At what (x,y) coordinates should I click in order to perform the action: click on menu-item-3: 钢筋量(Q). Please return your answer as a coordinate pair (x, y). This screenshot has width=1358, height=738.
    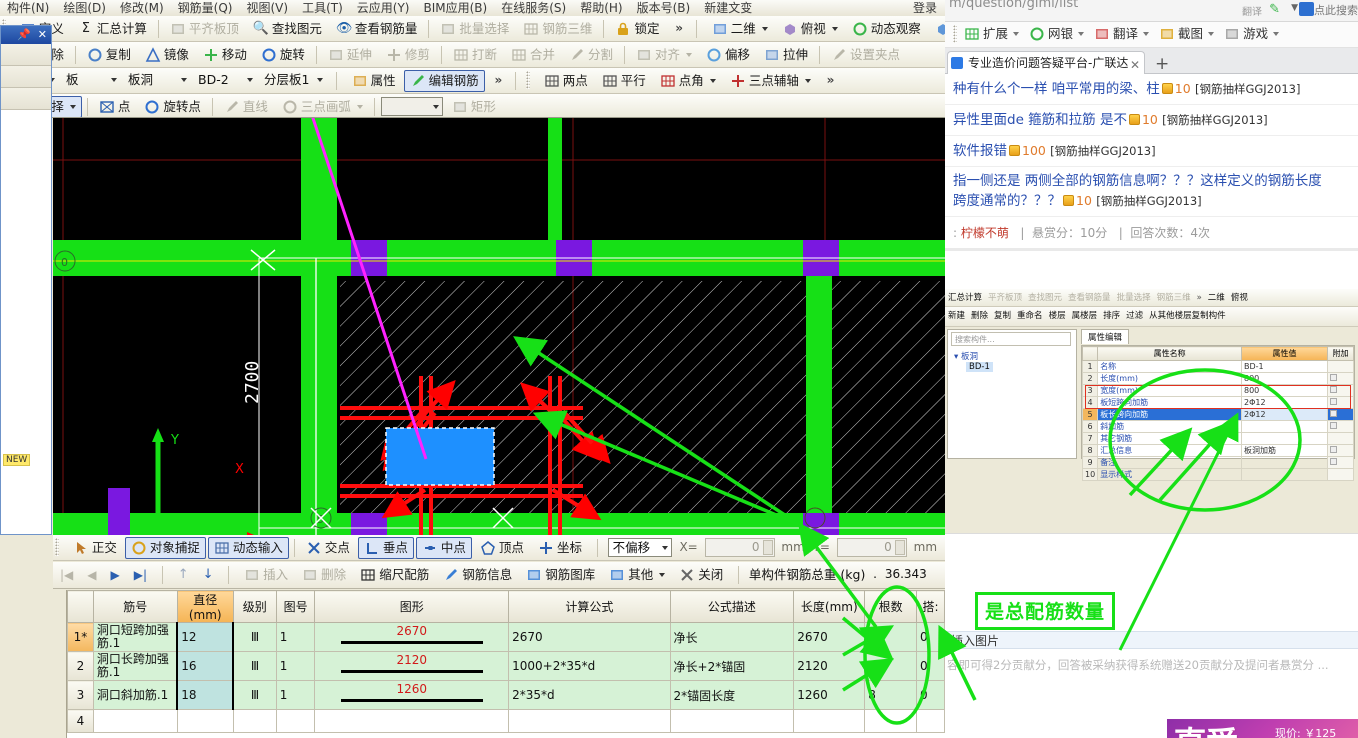
    Looking at the image, I should click on (205, 8).